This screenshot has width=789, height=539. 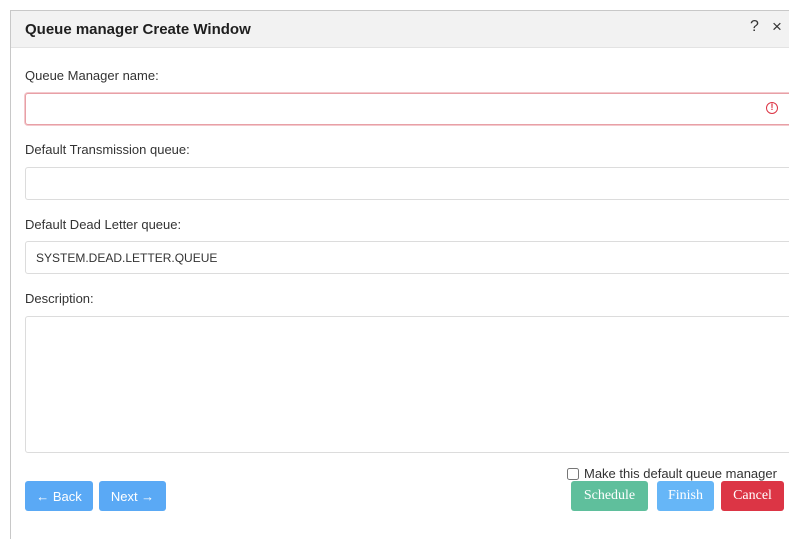 What do you see at coordinates (407, 257) in the screenshot?
I see `dead-letter-queue-input` at bounding box center [407, 257].